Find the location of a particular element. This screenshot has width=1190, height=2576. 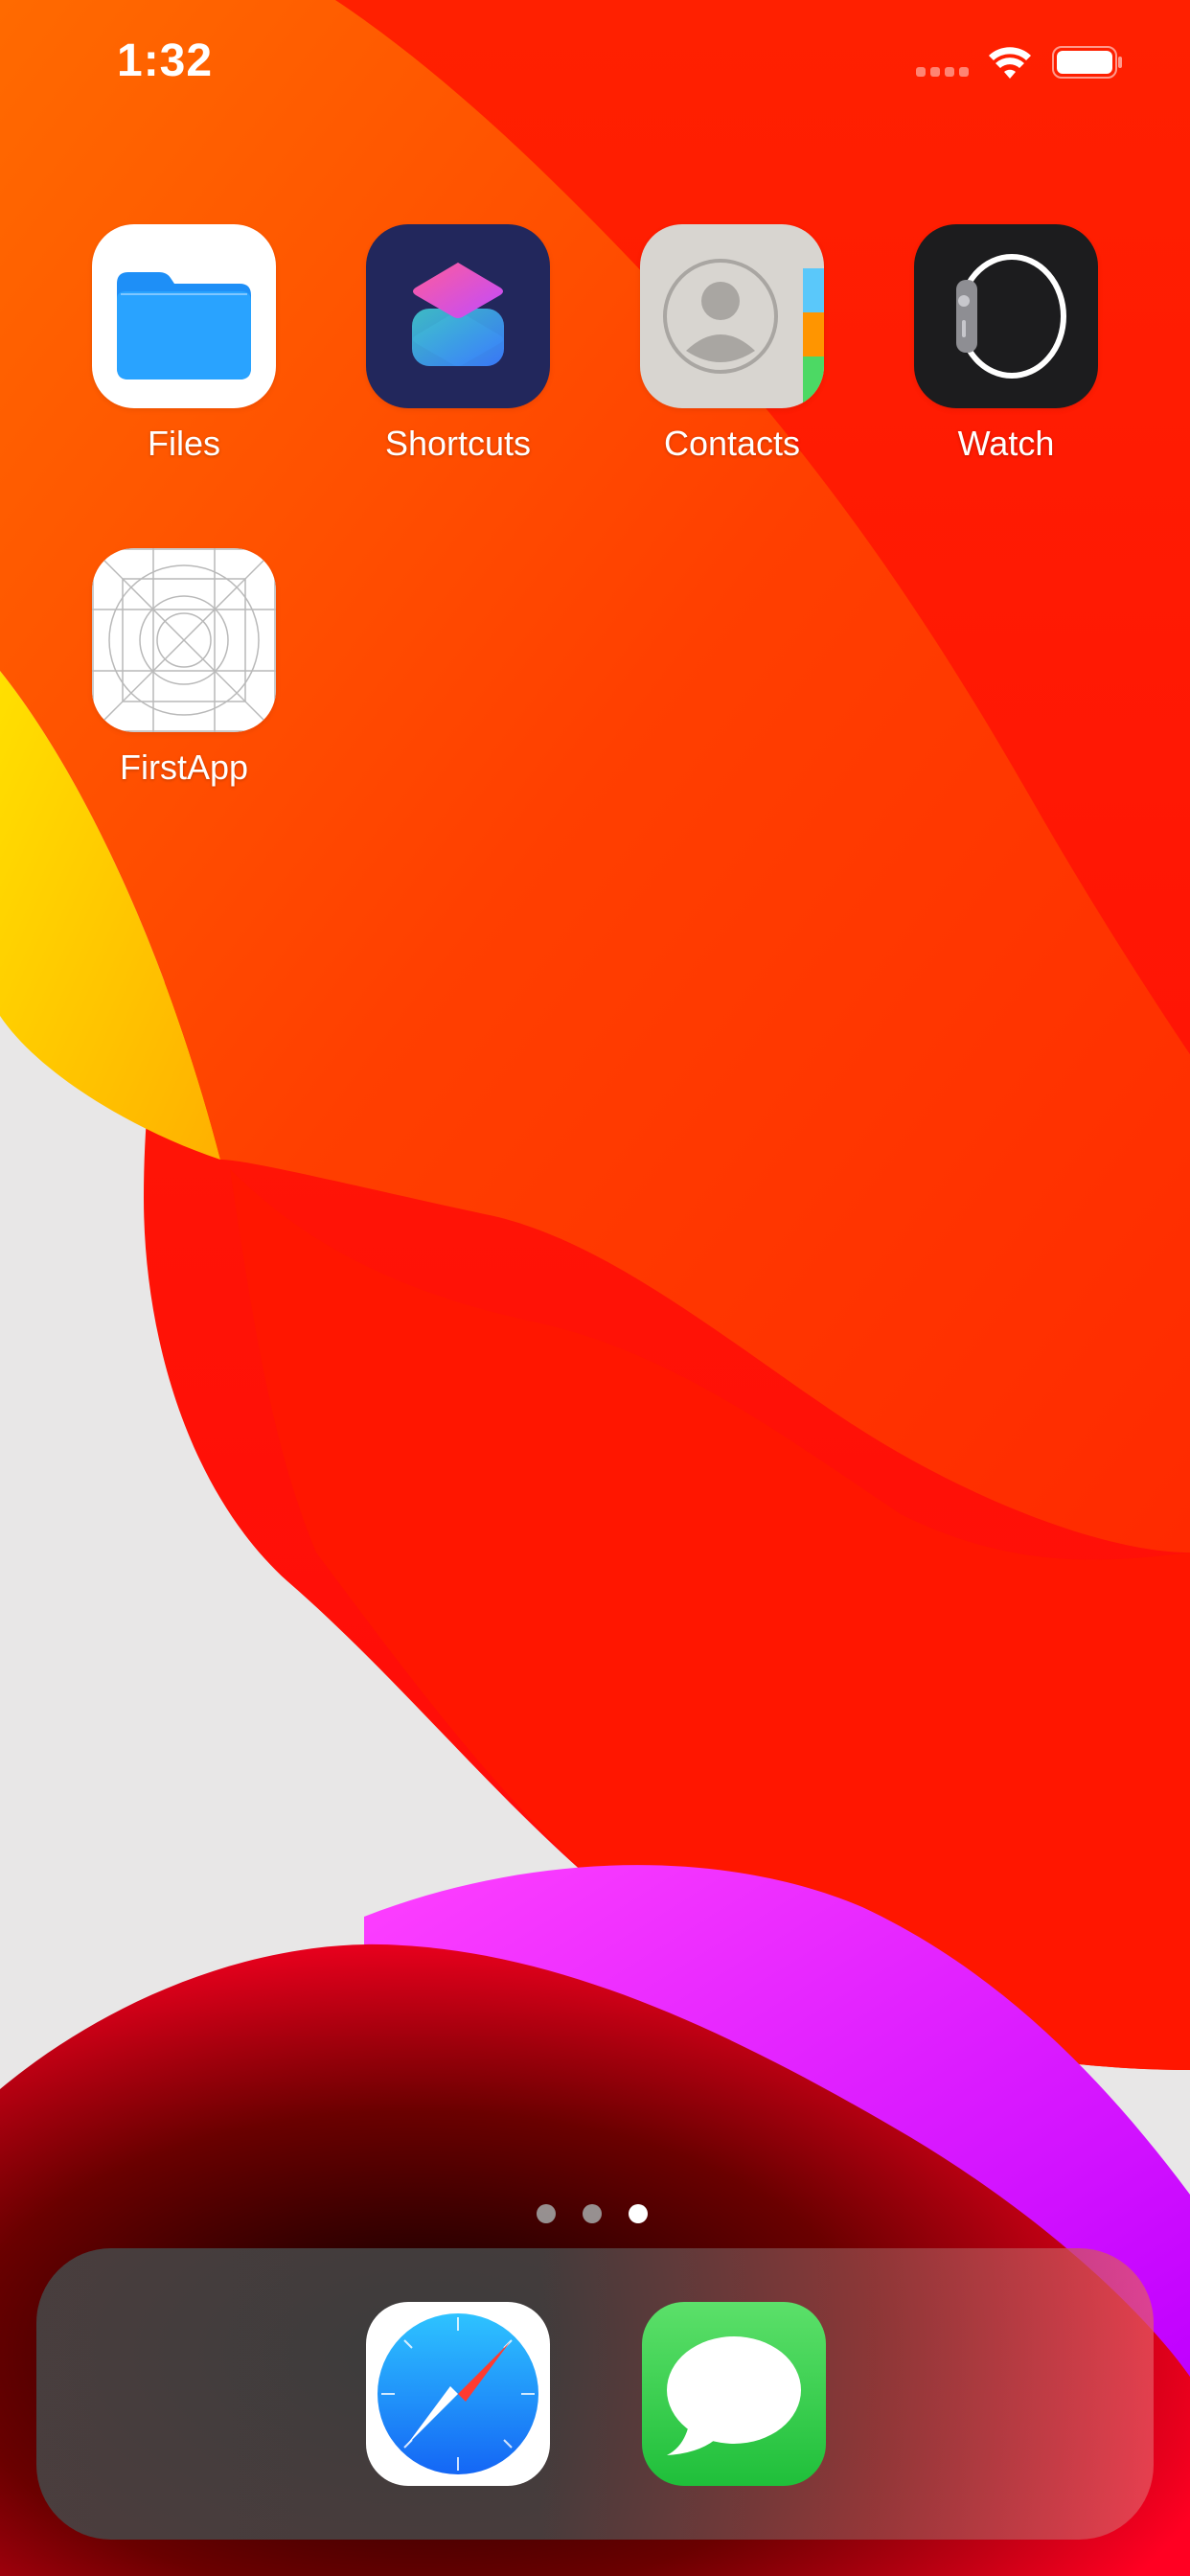

dock-app-messages is located at coordinates (734, 2394).